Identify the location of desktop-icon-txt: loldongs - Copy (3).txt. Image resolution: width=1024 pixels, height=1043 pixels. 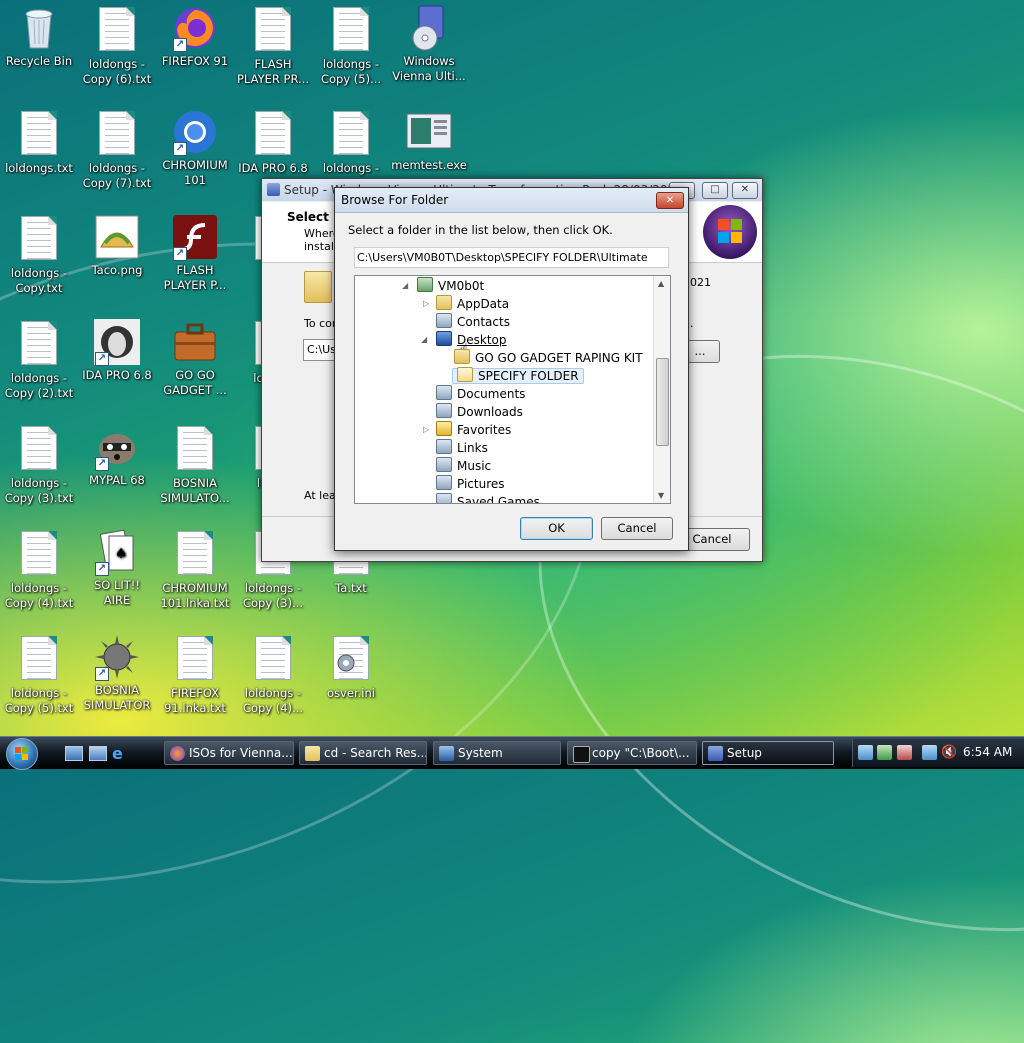
(39, 464).